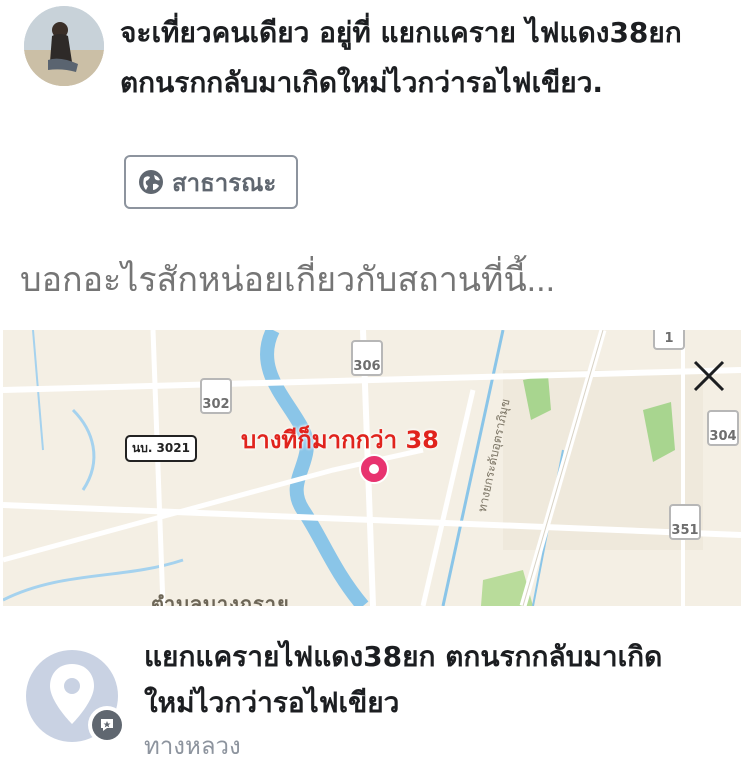 The width and height of the screenshot is (741, 773). What do you see at coordinates (192, 746) in the screenshot?
I see `place-category: ทางหลวง` at bounding box center [192, 746].